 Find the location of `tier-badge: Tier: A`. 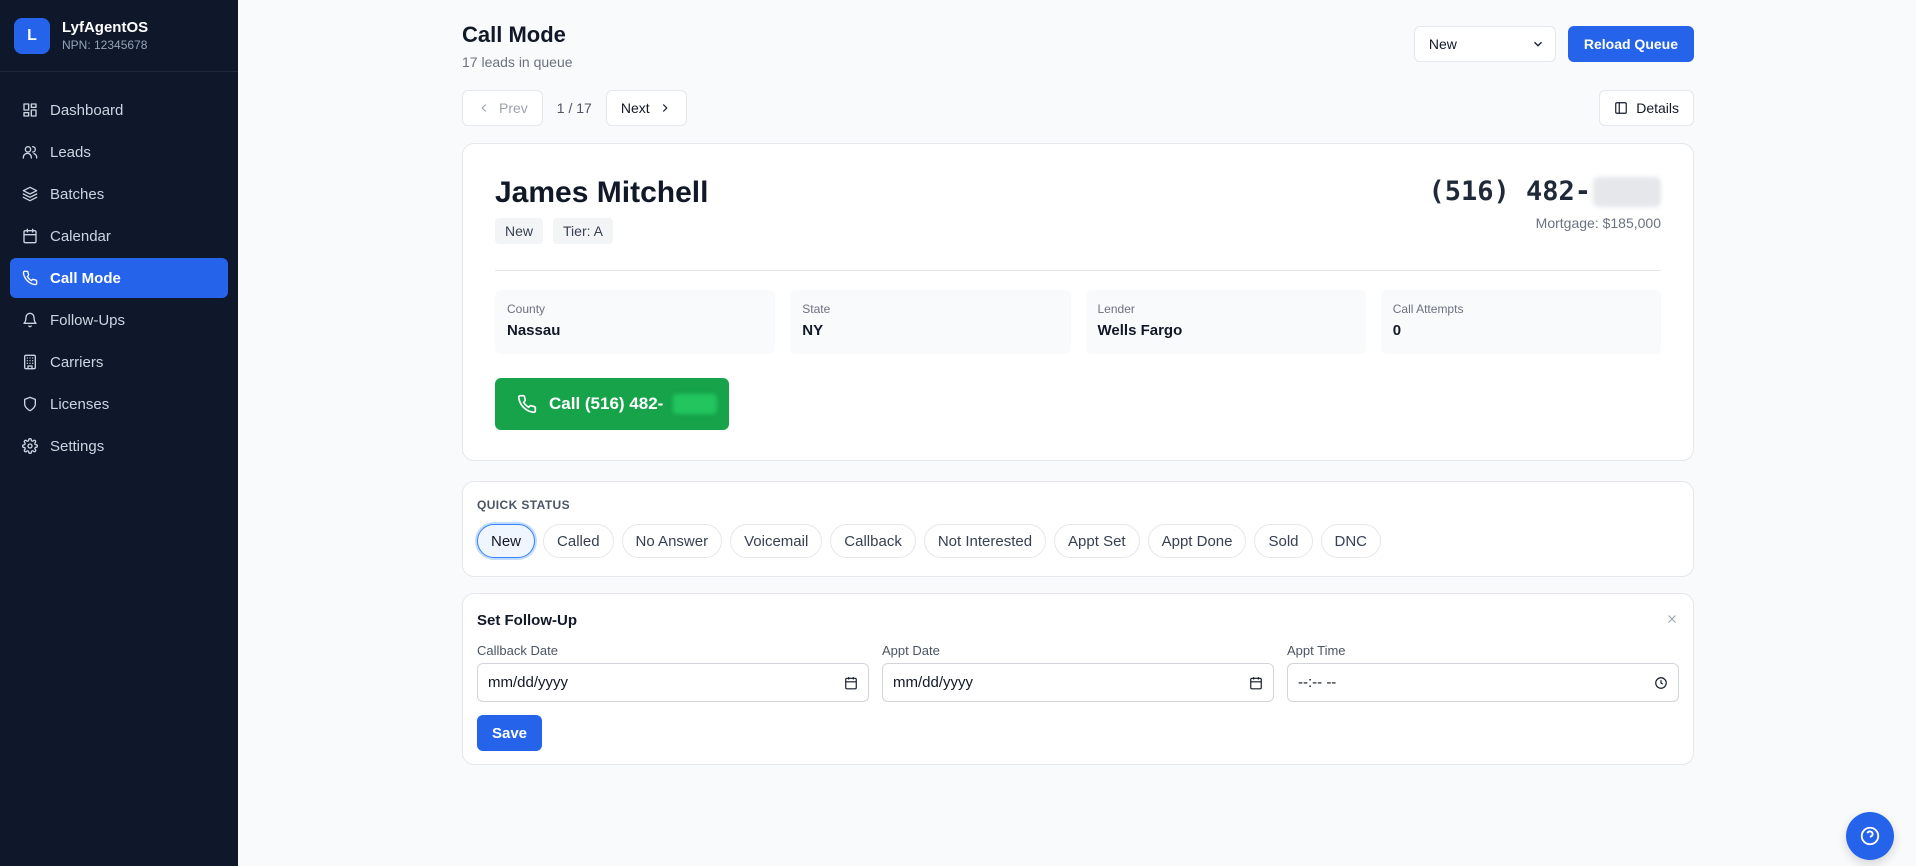

tier-badge: Tier: A is located at coordinates (583, 231).